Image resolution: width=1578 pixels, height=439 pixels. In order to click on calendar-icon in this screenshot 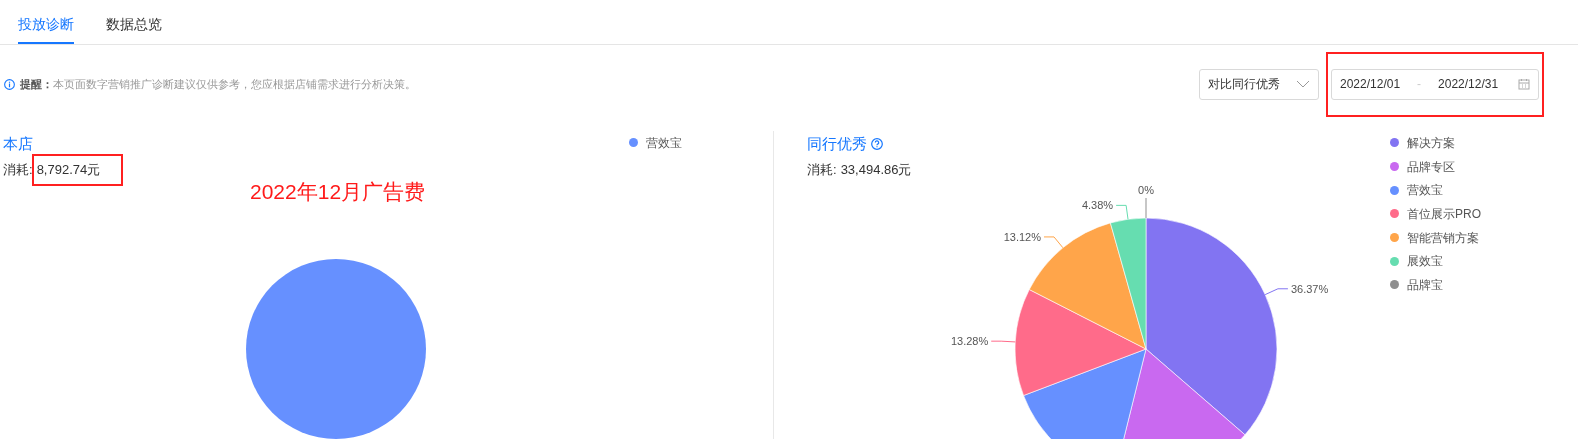, I will do `click(1524, 84)`.